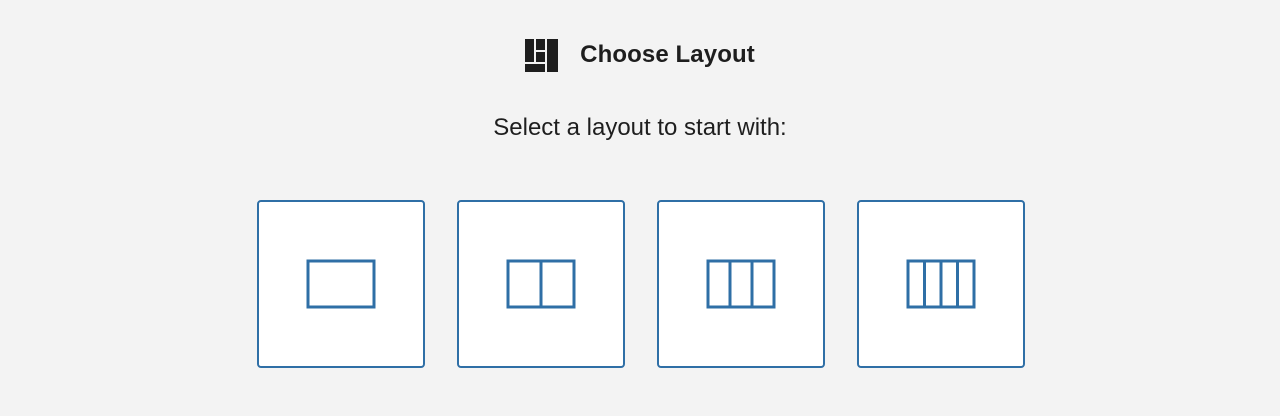 This screenshot has width=1280, height=416. I want to click on layout-grid-icon, so click(542, 55).